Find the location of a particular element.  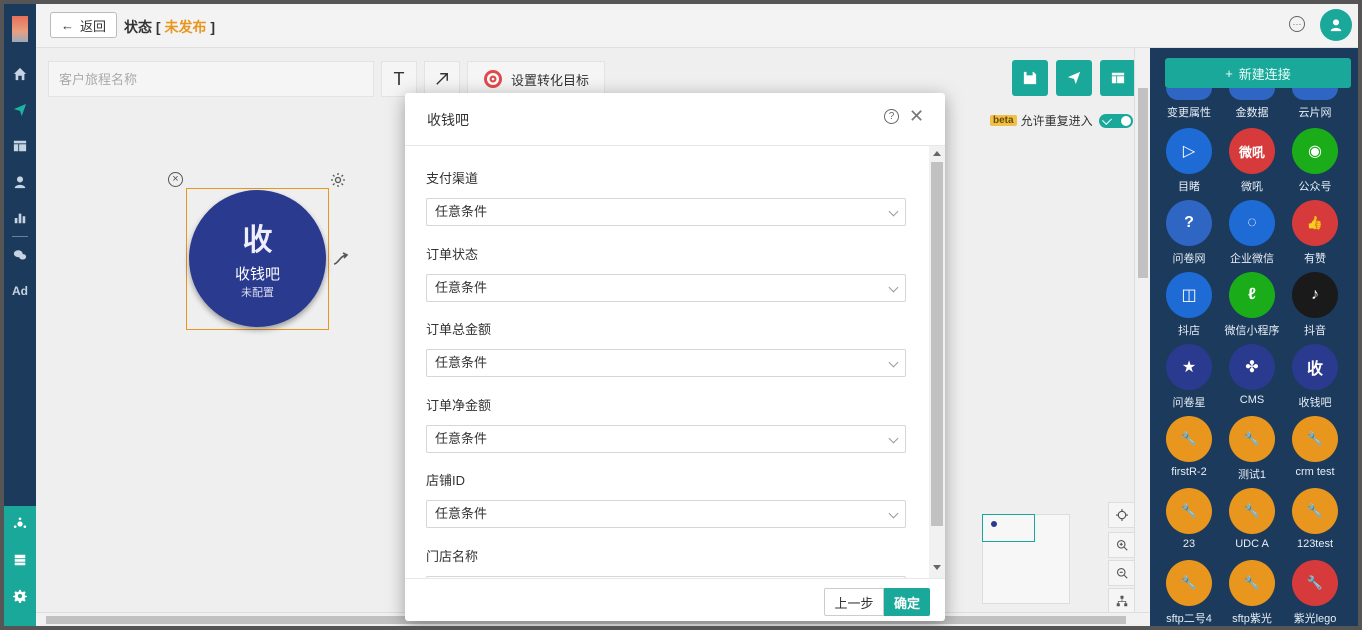

confirm-button: 确定 is located at coordinates (907, 602).